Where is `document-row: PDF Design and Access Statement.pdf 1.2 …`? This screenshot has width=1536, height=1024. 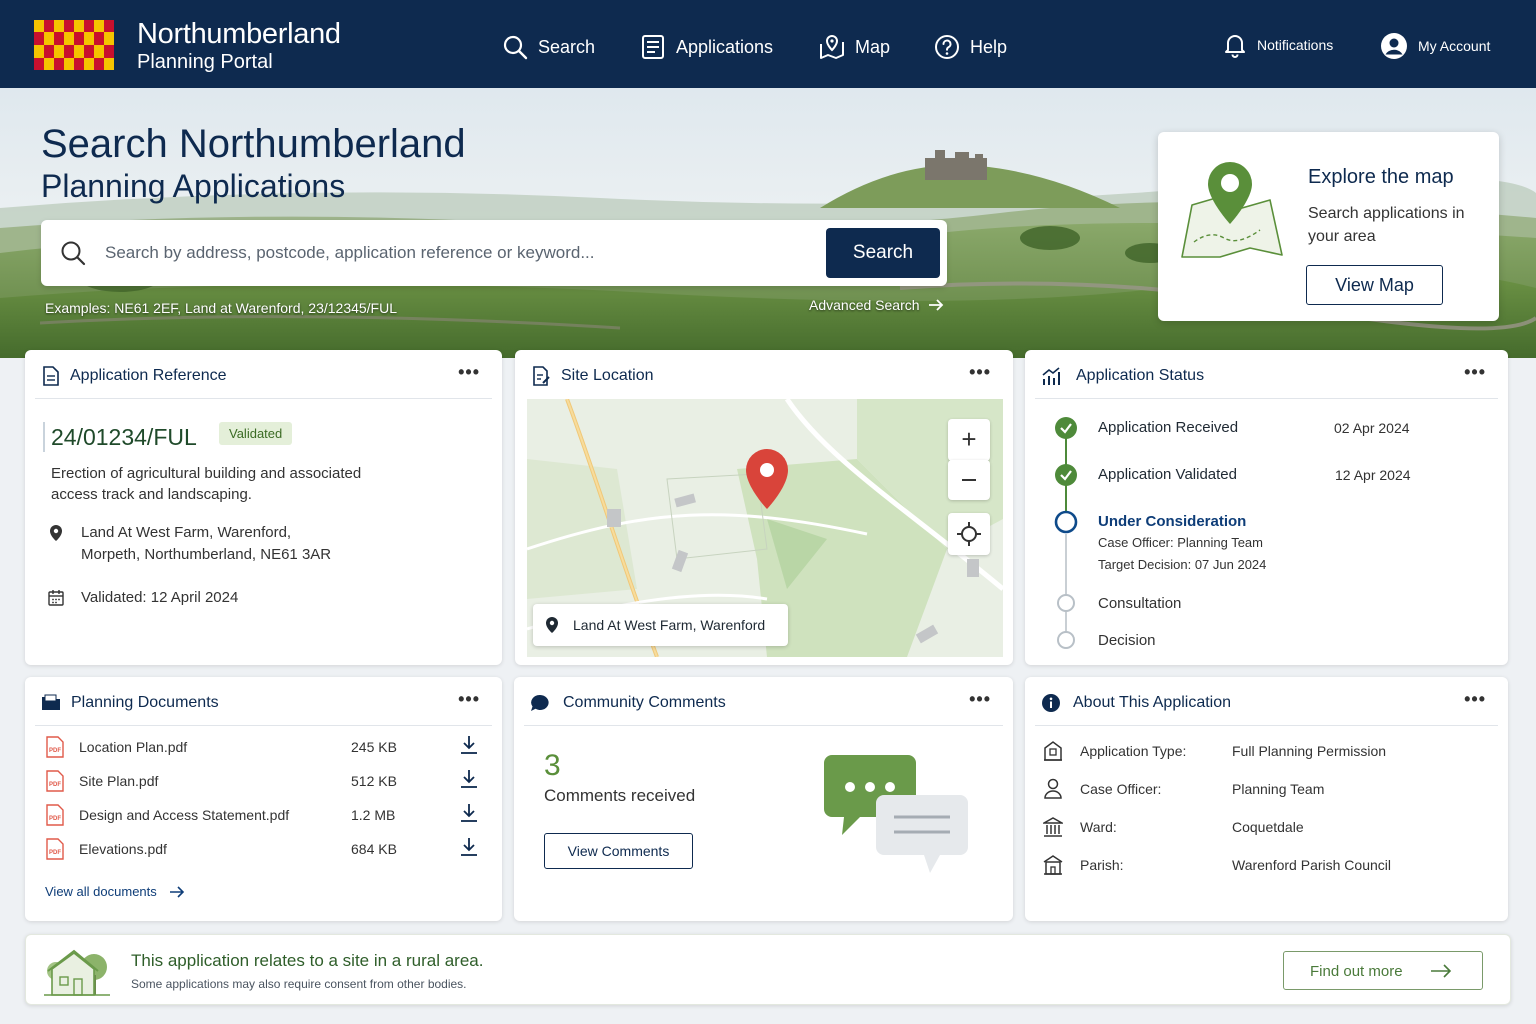 document-row: PDF Design and Access Statement.pdf 1.2 … is located at coordinates (265, 816).